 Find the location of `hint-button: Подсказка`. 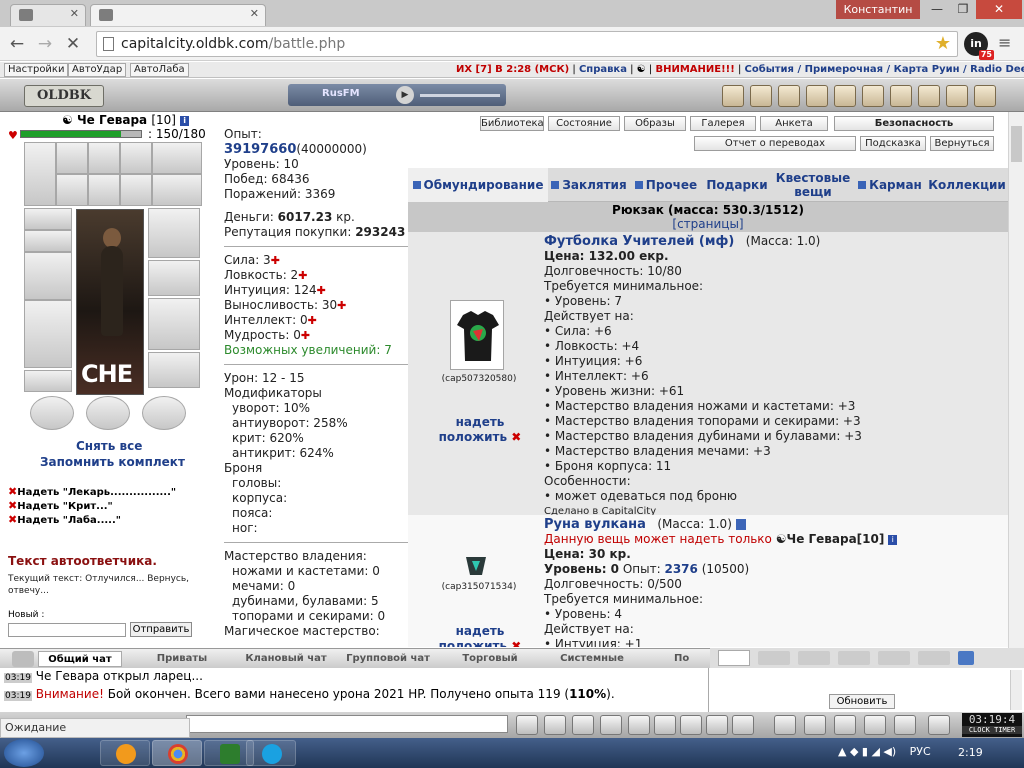

hint-button: Подсказка is located at coordinates (893, 143).